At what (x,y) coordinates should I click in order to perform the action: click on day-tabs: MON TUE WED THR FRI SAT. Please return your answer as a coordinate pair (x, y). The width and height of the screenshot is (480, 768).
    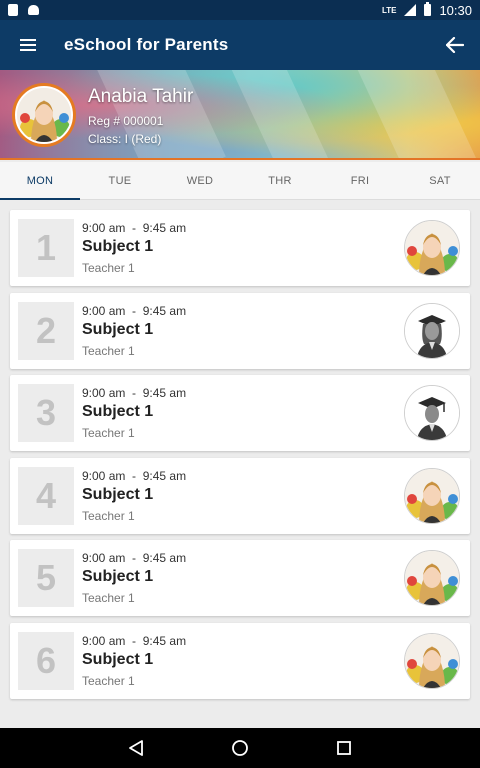
    Looking at the image, I should click on (240, 181).